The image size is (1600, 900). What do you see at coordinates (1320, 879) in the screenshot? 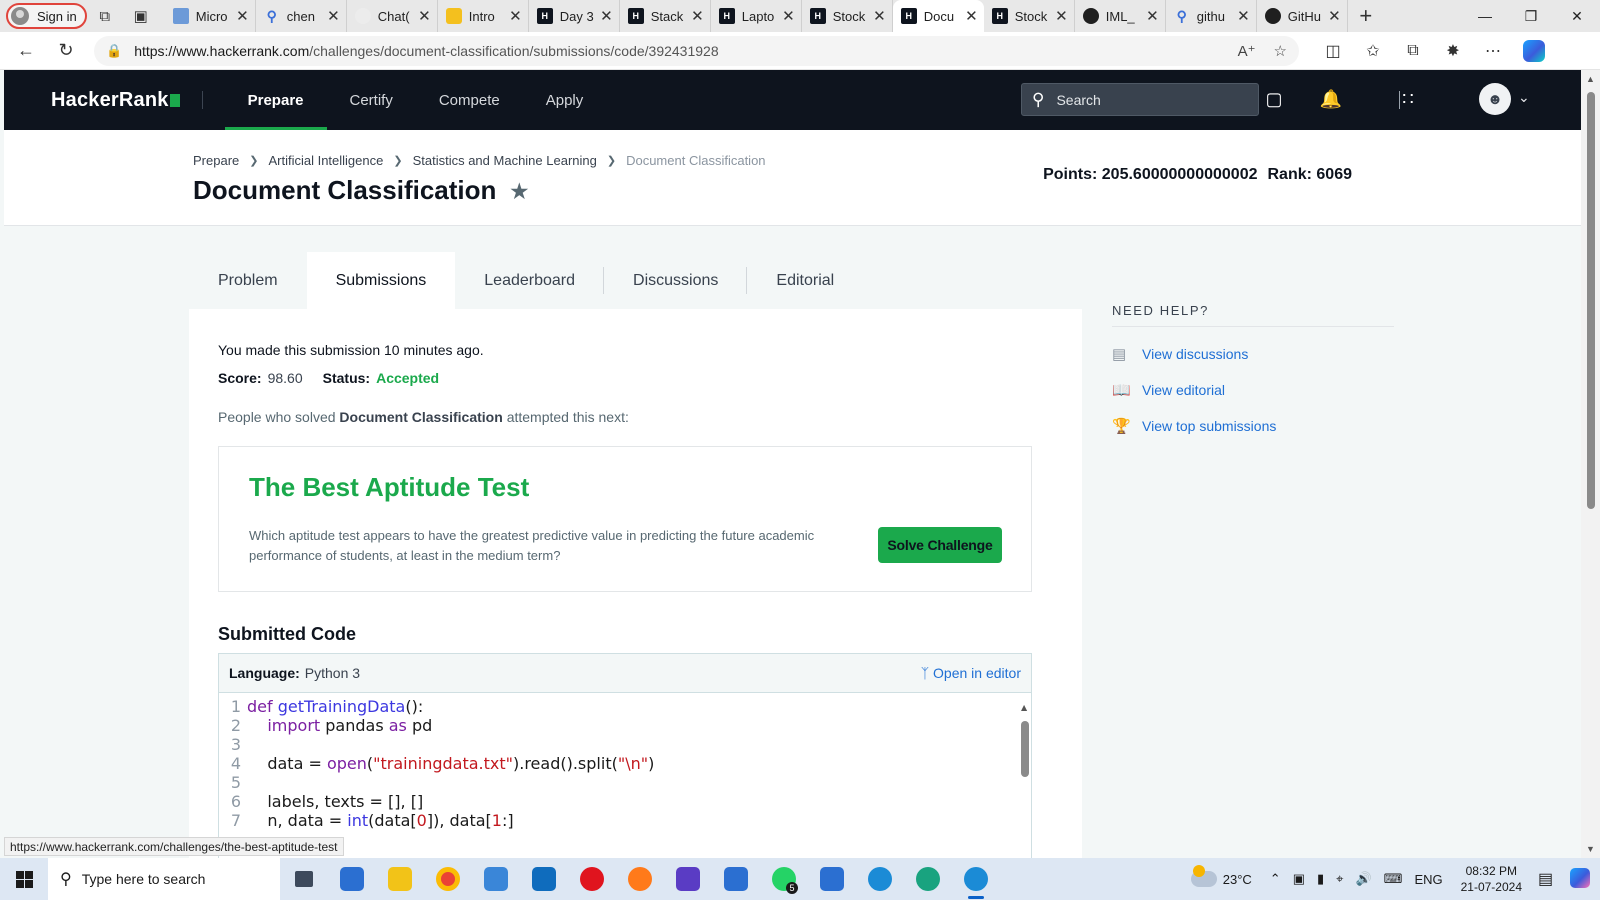
I see `battery-icon: ▮` at bounding box center [1320, 879].